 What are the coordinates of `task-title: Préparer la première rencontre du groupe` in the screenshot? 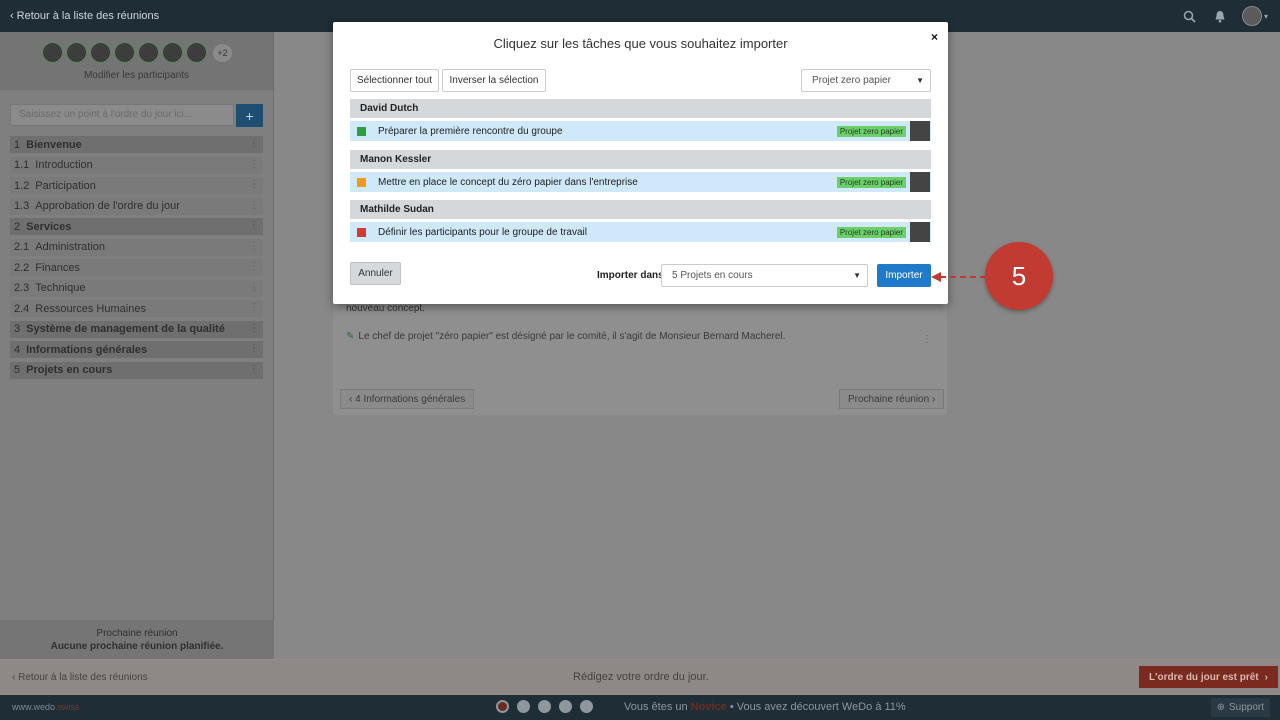 It's located at (470, 131).